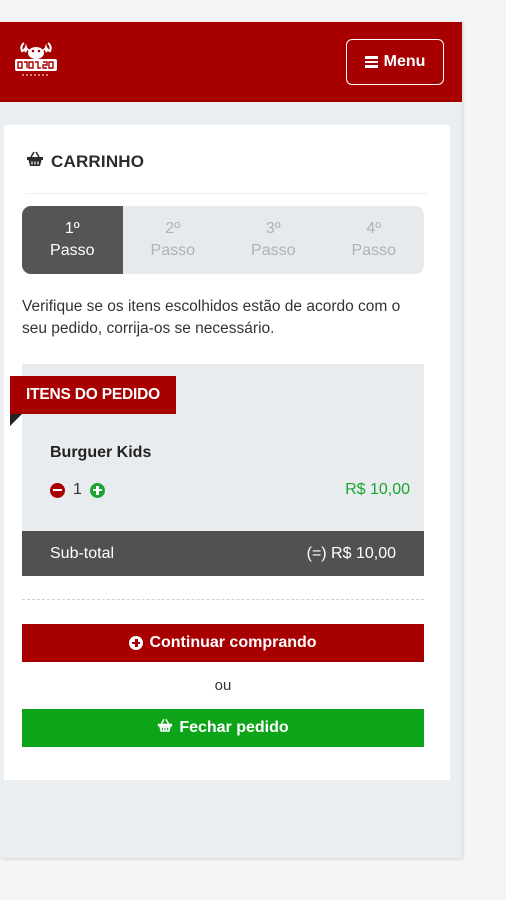 Image resolution: width=506 pixels, height=900 pixels. I want to click on item-name: Burguer Kids, so click(101, 452).